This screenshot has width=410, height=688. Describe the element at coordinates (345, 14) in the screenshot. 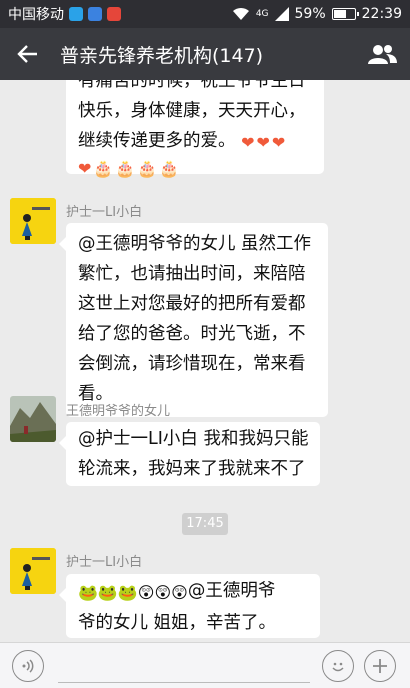

I see `battery-icon` at that location.